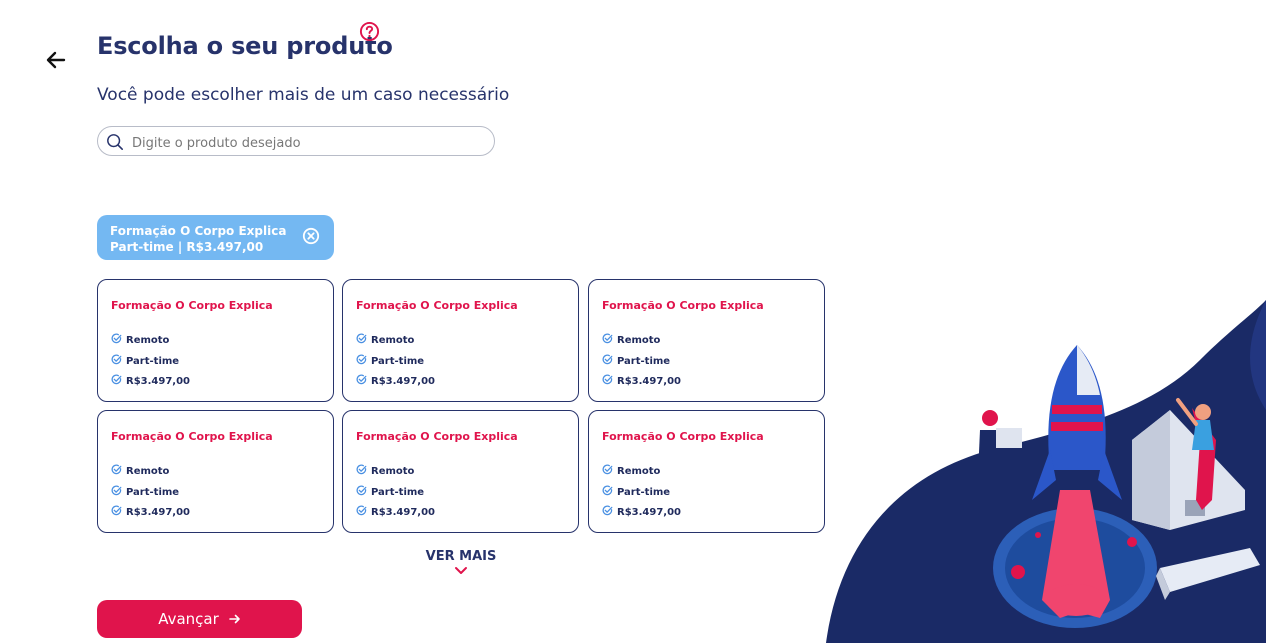 This screenshot has height=643, width=1266. What do you see at coordinates (187, 247) in the screenshot?
I see `selected-product-detail: Part-time | R$3.497,00` at bounding box center [187, 247].